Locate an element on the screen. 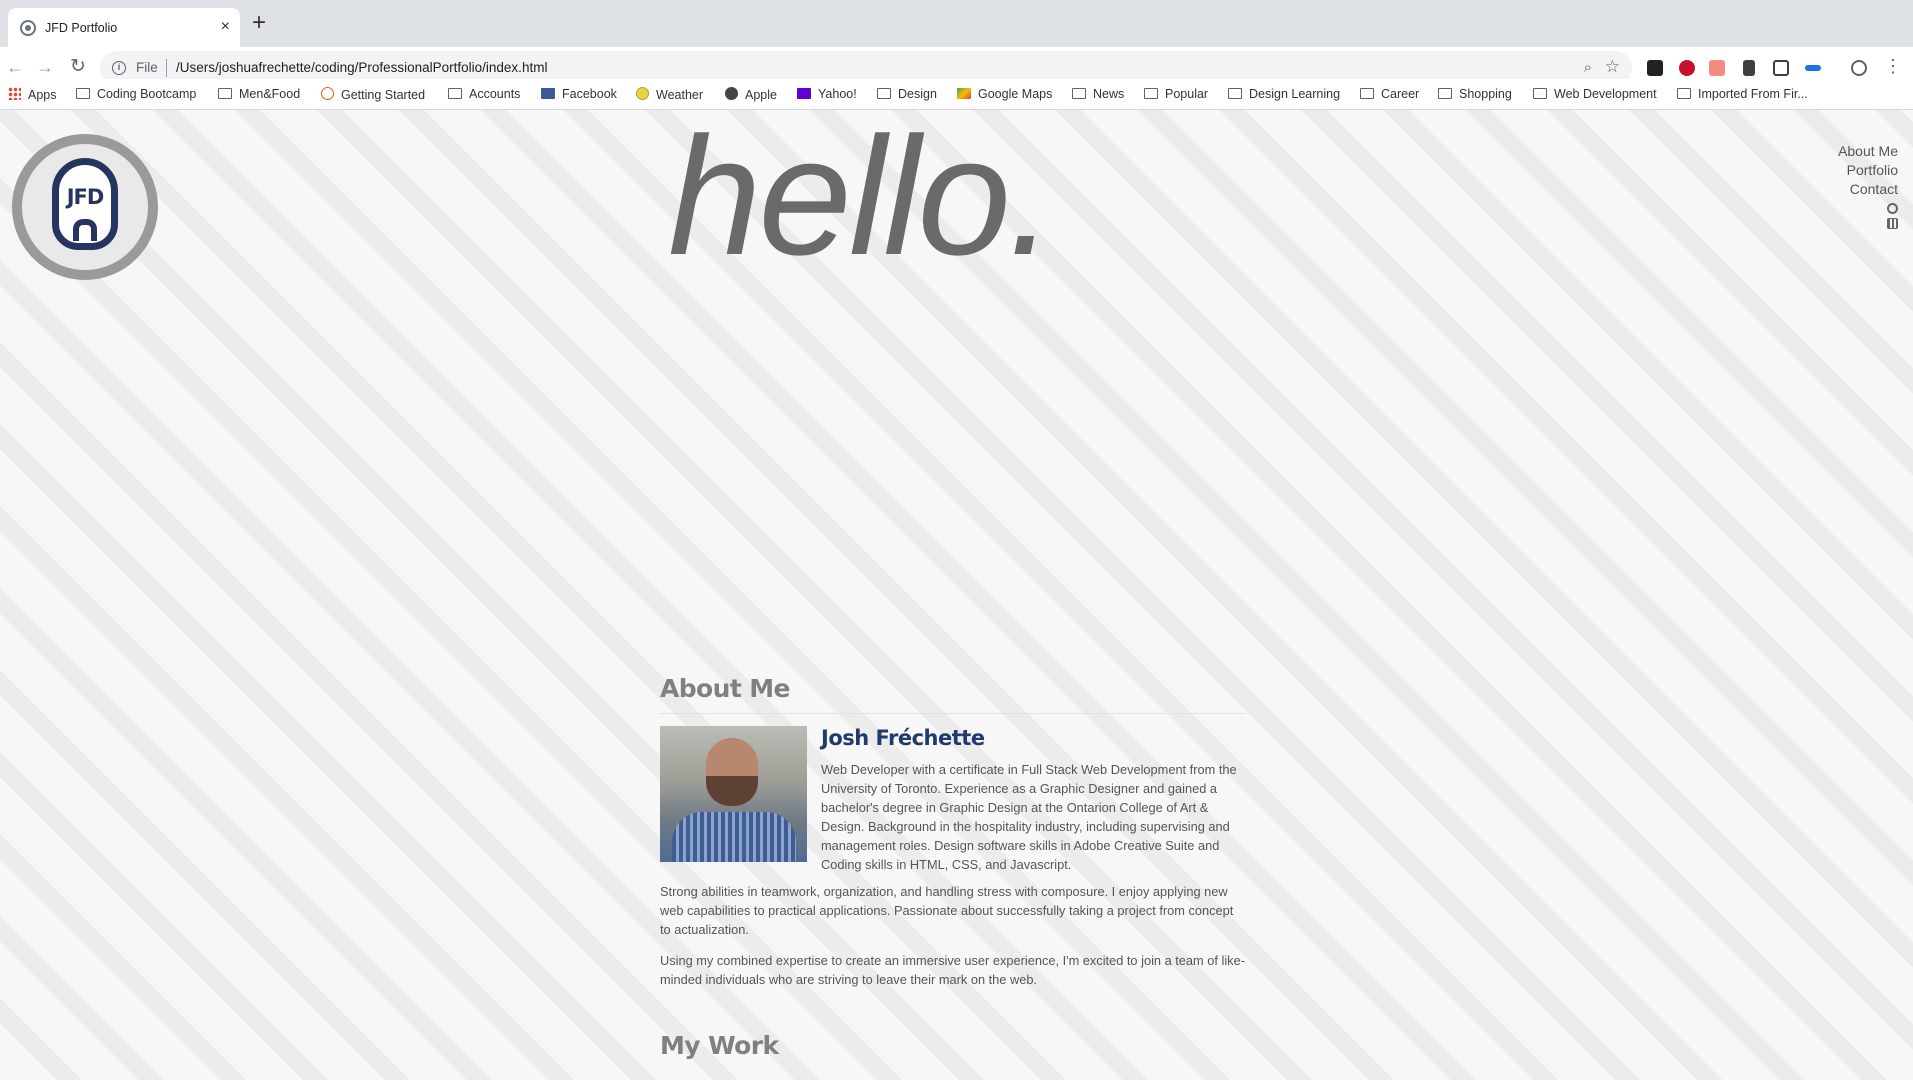  browser-menu-icon: ⋮ is located at coordinates (1893, 66).